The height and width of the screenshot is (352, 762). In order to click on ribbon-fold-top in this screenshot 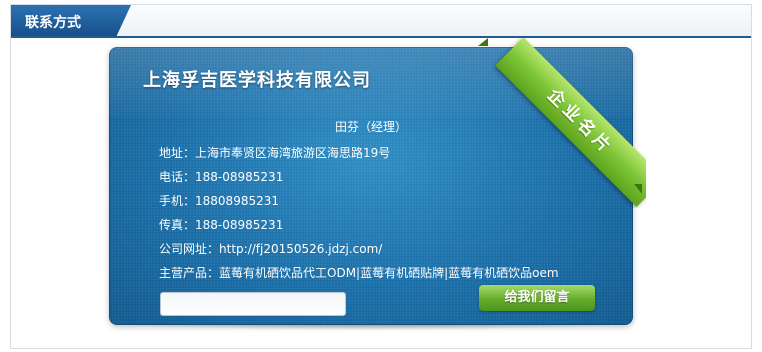, I will do `click(483, 42)`.